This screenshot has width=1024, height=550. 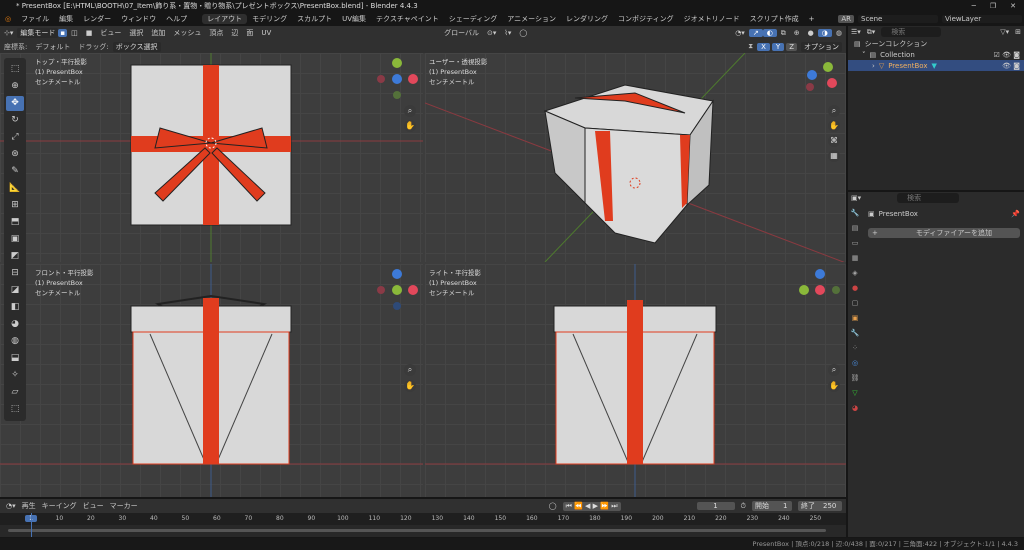 What do you see at coordinates (124, 506) in the screenshot?
I see `menu-marker: マーカー` at bounding box center [124, 506].